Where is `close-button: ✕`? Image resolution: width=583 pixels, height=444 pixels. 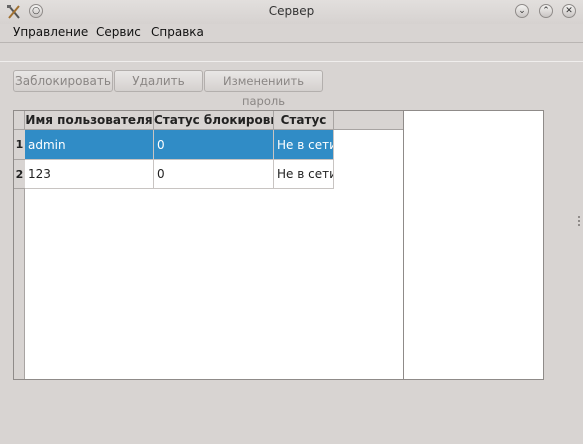 close-button: ✕ is located at coordinates (569, 11).